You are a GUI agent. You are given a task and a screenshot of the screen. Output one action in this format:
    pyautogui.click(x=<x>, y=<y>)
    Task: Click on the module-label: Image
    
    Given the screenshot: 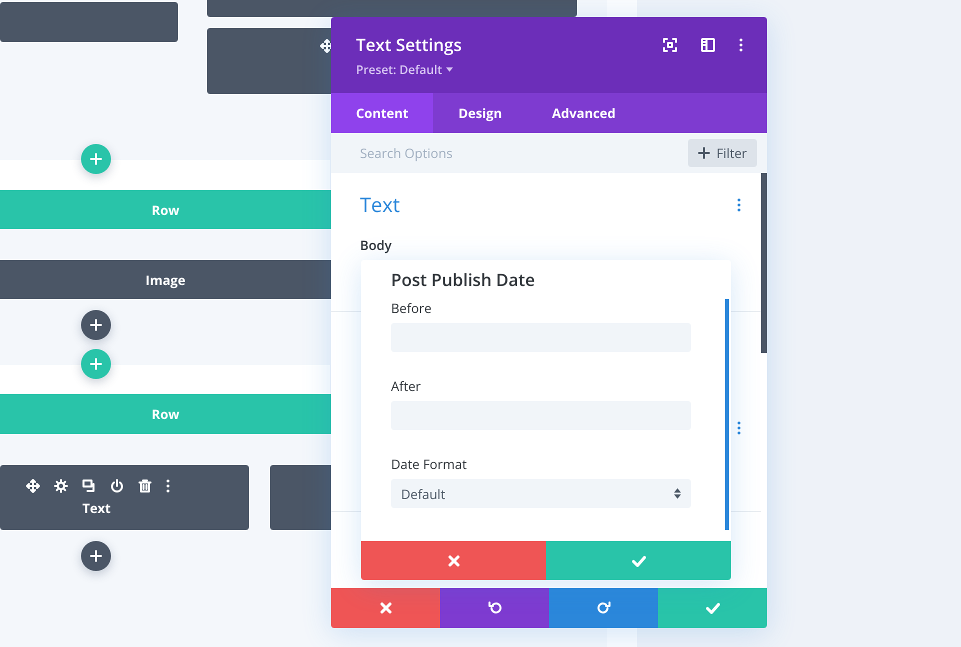 What is the action you would take?
    pyautogui.click(x=166, y=279)
    